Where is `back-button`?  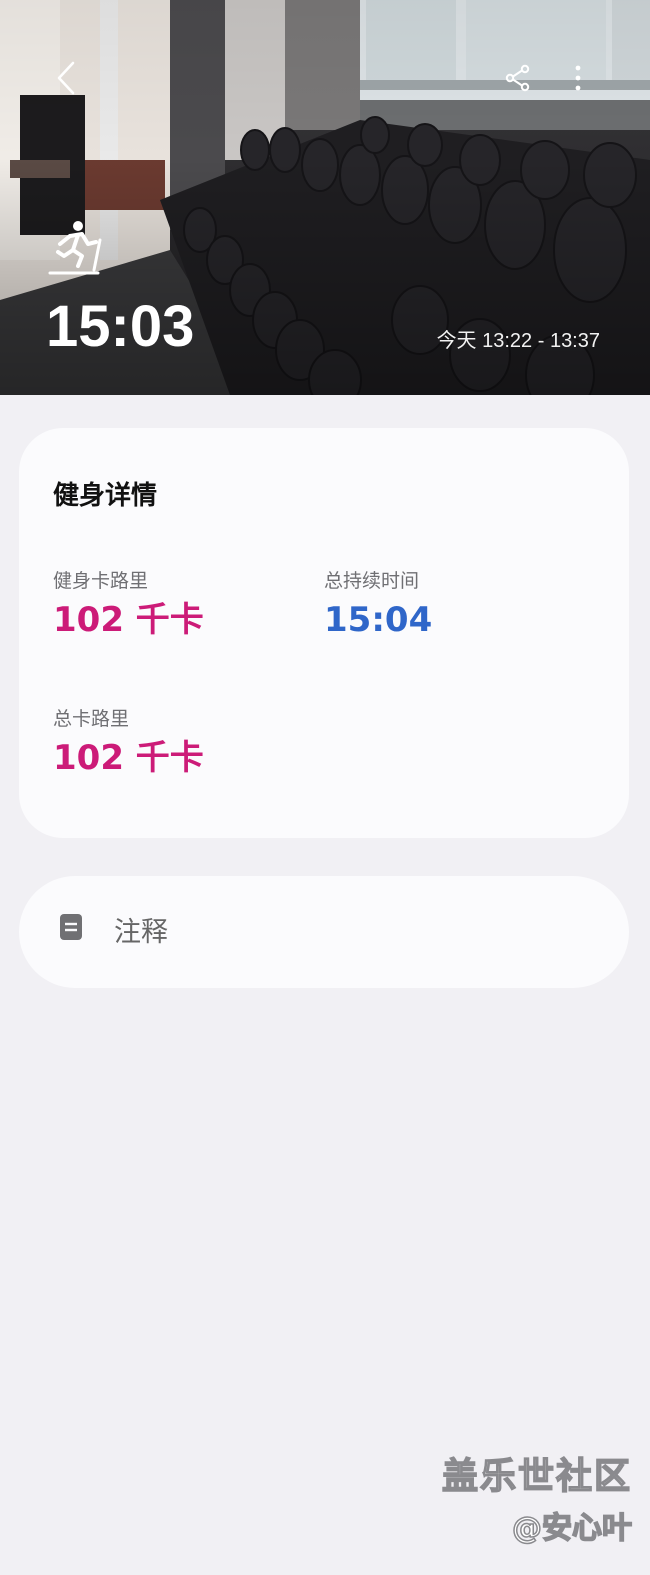
back-button is located at coordinates (66, 78).